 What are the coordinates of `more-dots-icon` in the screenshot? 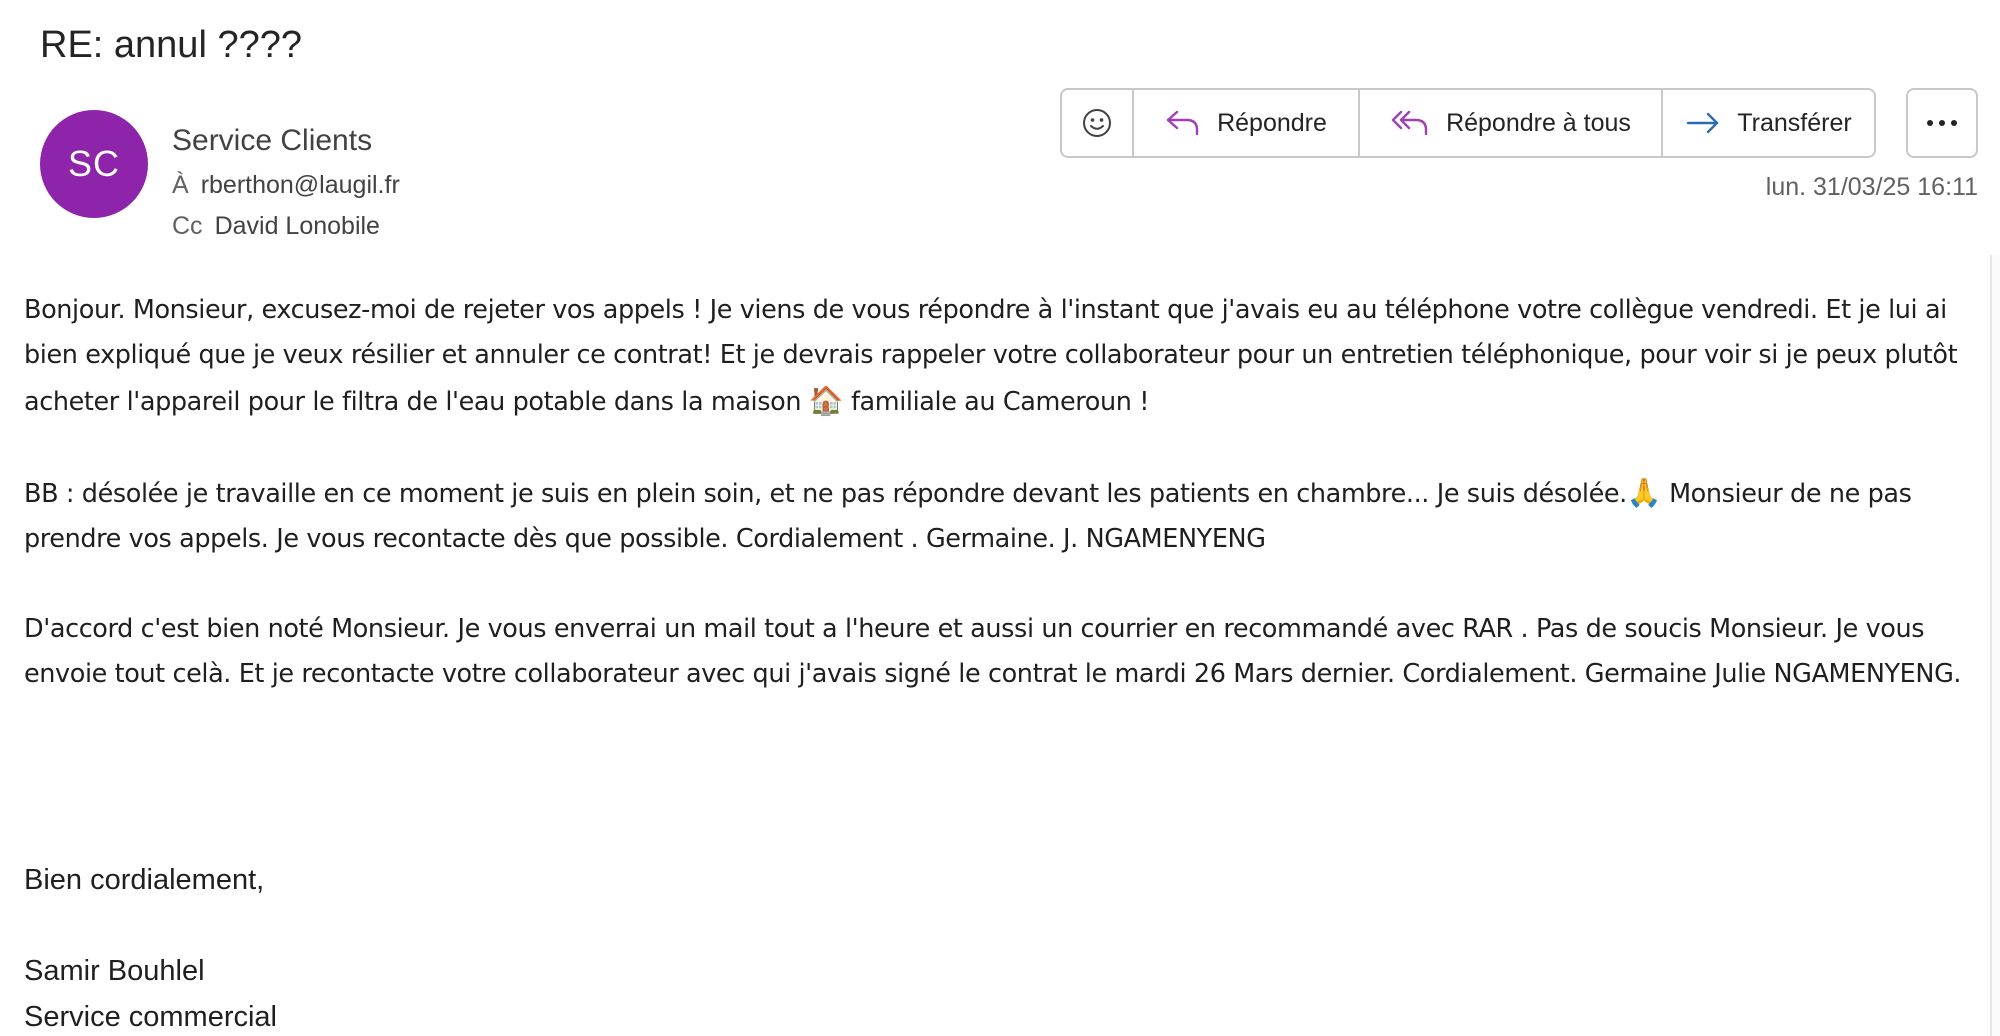 It's located at (1942, 123).